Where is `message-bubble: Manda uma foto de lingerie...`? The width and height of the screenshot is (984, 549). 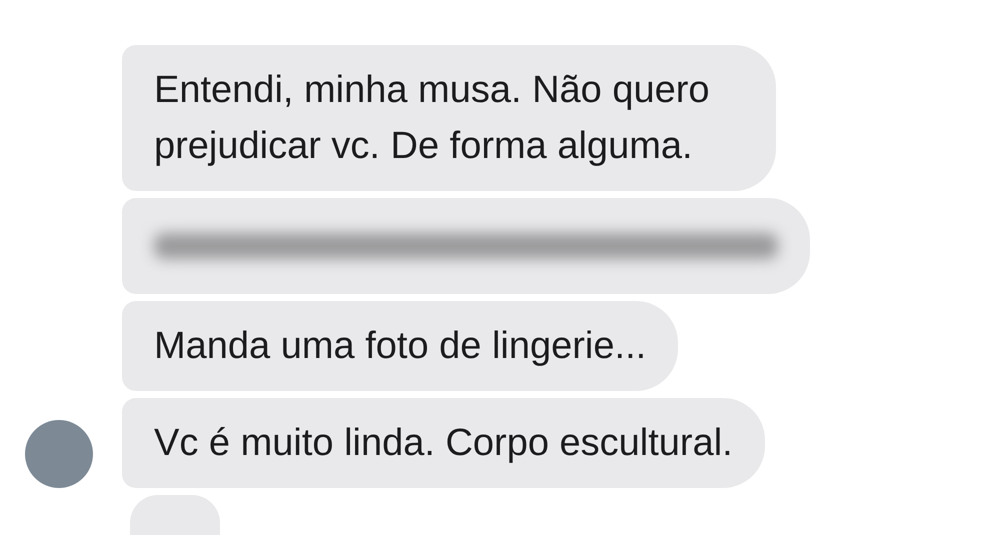
message-bubble: Manda uma foto de lingerie... is located at coordinates (400, 346).